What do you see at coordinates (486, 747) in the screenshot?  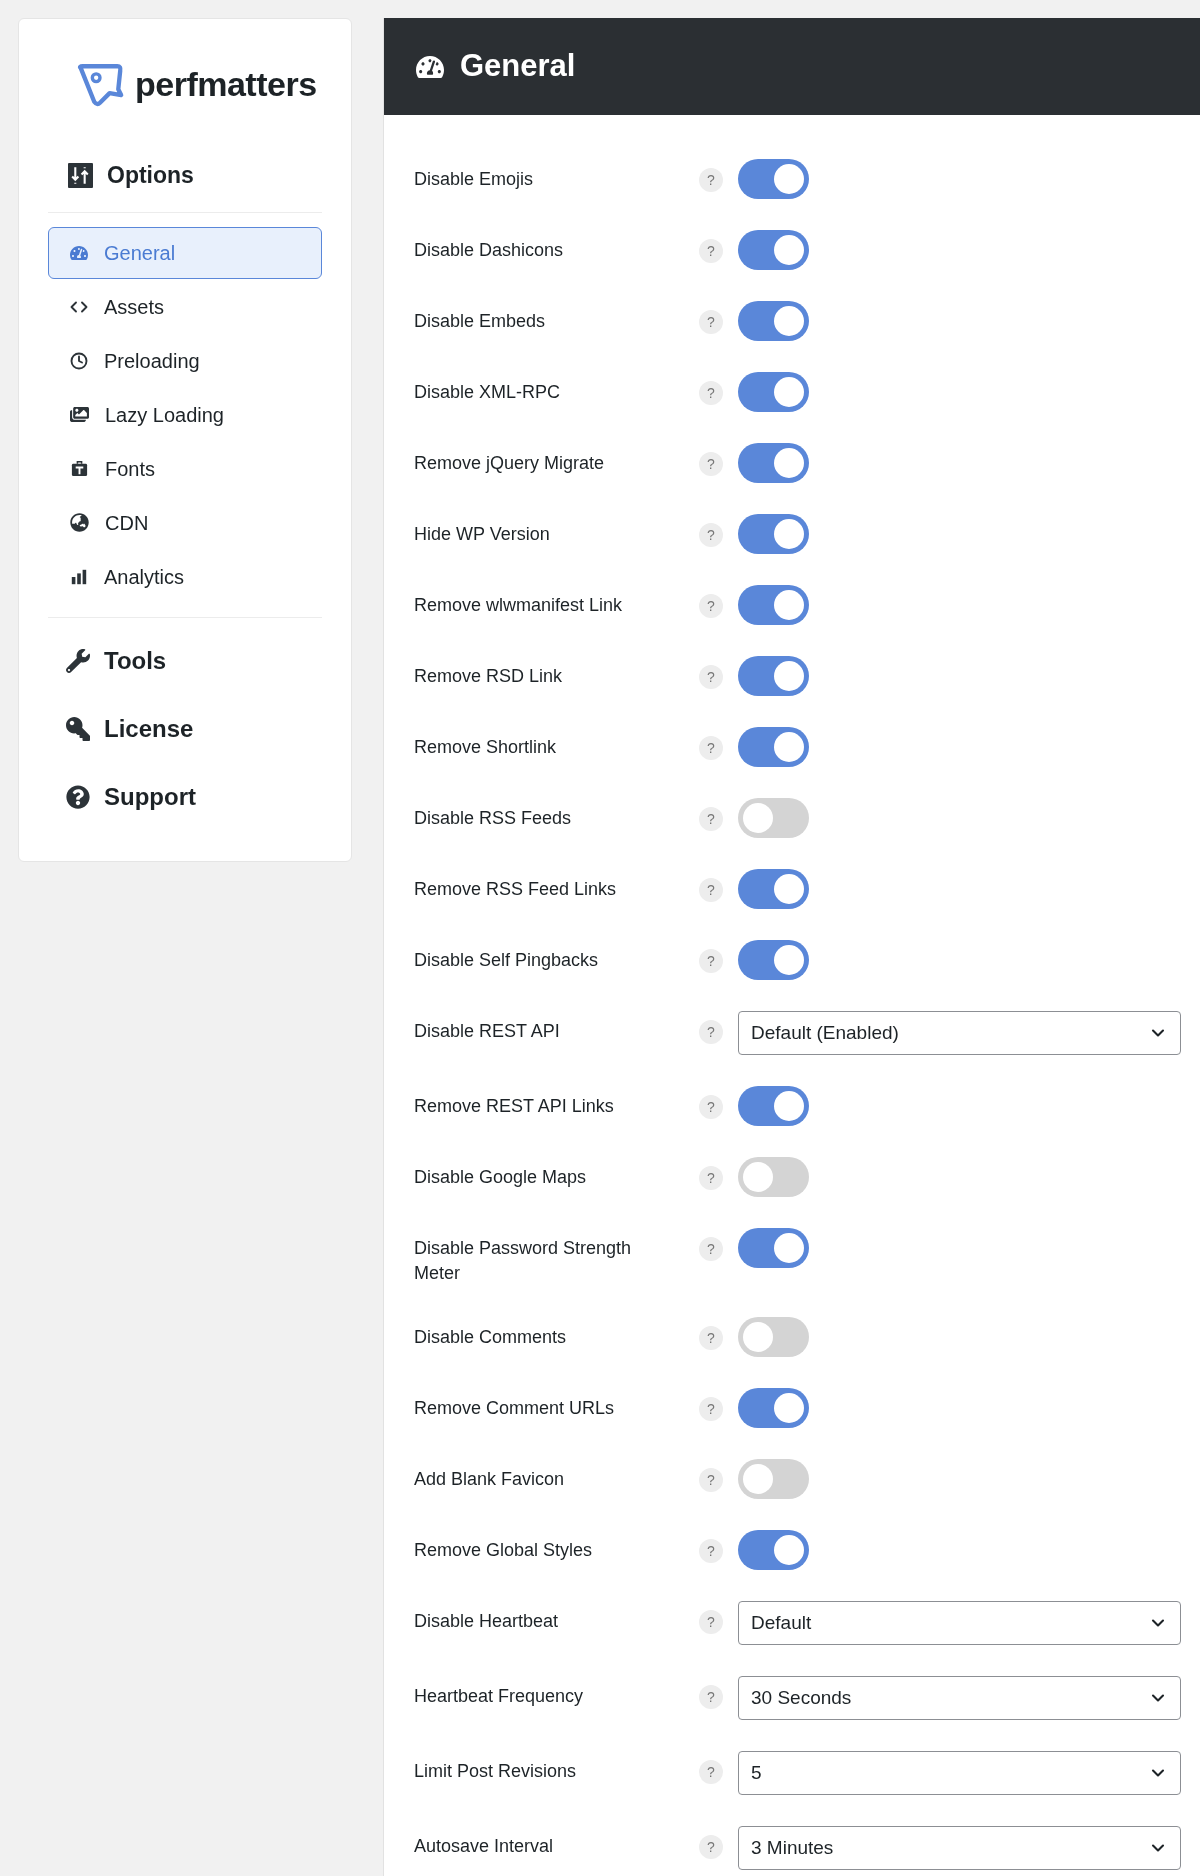 I see `setting-label: Remove Shortlink` at bounding box center [486, 747].